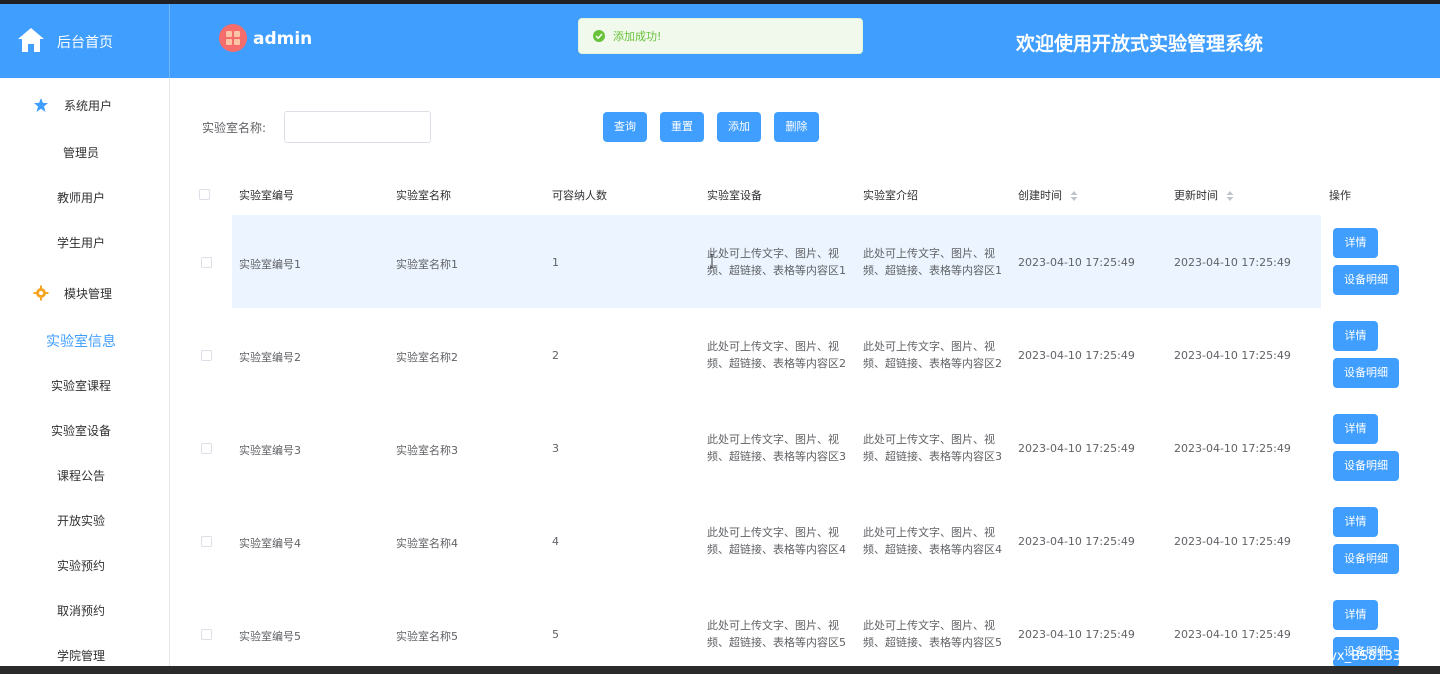  I want to click on cell-name: 实验室名称3, so click(427, 450).